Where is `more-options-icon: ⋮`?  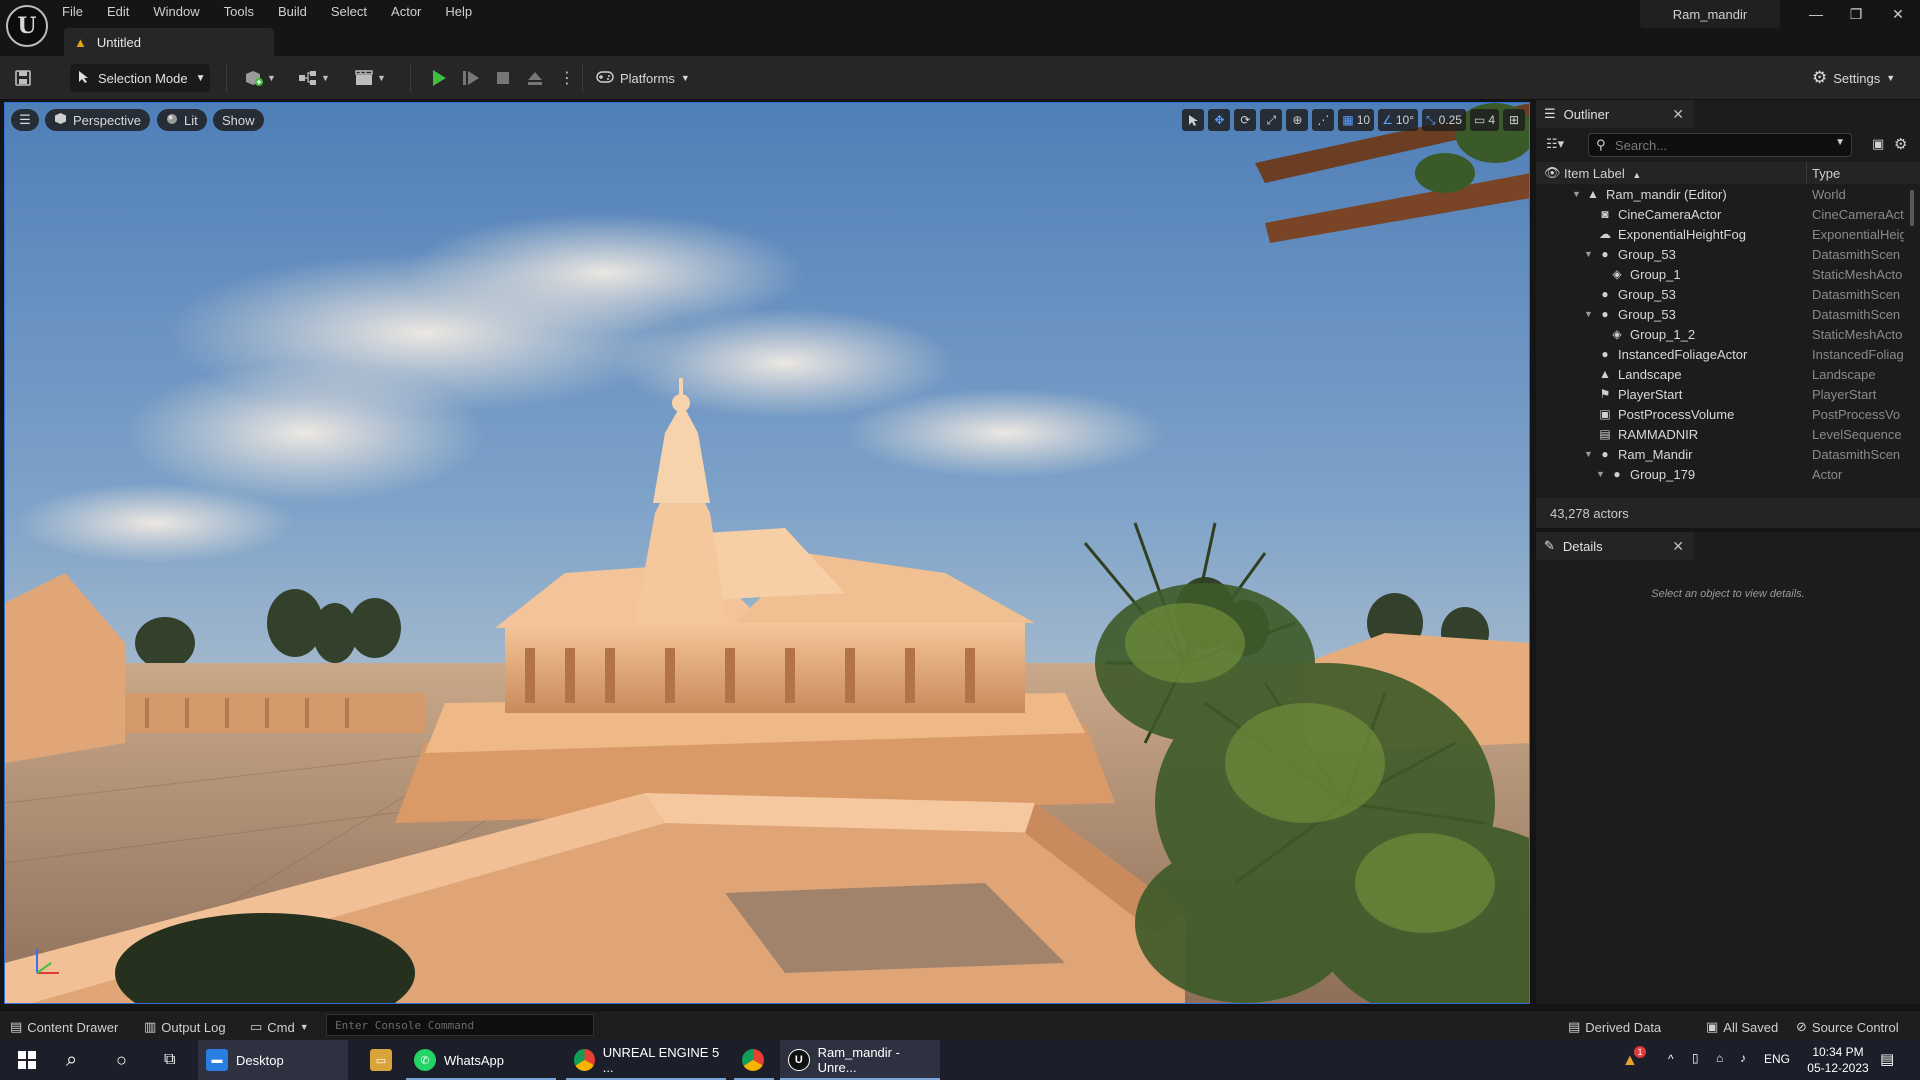
more-options-icon: ⋮ is located at coordinates (567, 78).